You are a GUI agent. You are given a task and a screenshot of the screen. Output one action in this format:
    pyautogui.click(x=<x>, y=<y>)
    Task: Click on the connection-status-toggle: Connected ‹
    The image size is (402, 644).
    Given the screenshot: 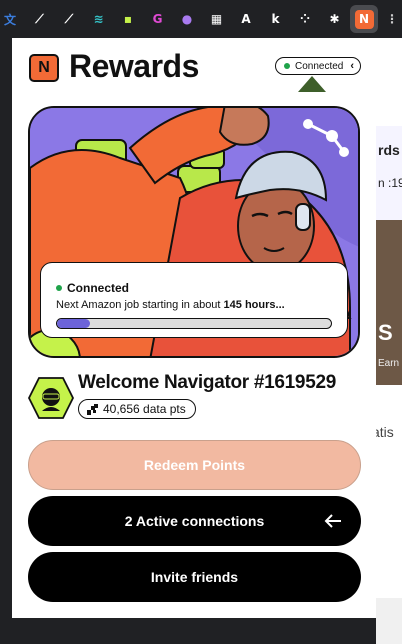 What is the action you would take?
    pyautogui.click(x=318, y=66)
    